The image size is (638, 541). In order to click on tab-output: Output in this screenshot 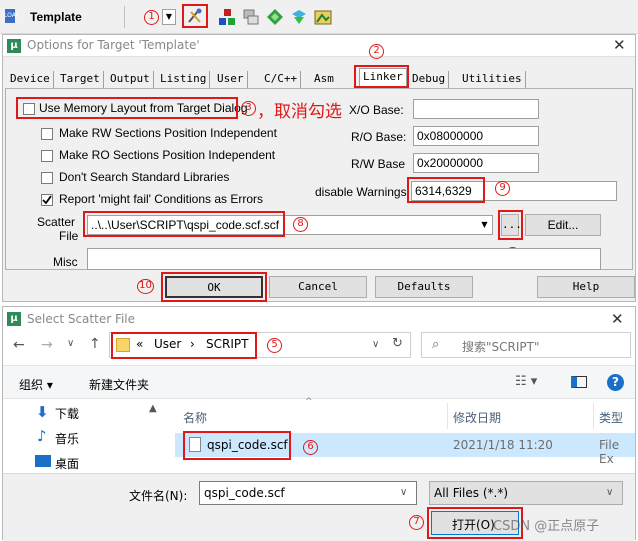, I will do `click(130, 79)`.